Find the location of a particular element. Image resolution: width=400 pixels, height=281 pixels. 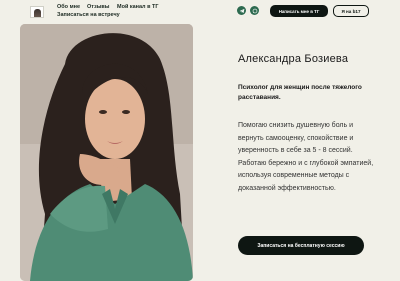

page-title: Александра Бозиева is located at coordinates (293, 59).